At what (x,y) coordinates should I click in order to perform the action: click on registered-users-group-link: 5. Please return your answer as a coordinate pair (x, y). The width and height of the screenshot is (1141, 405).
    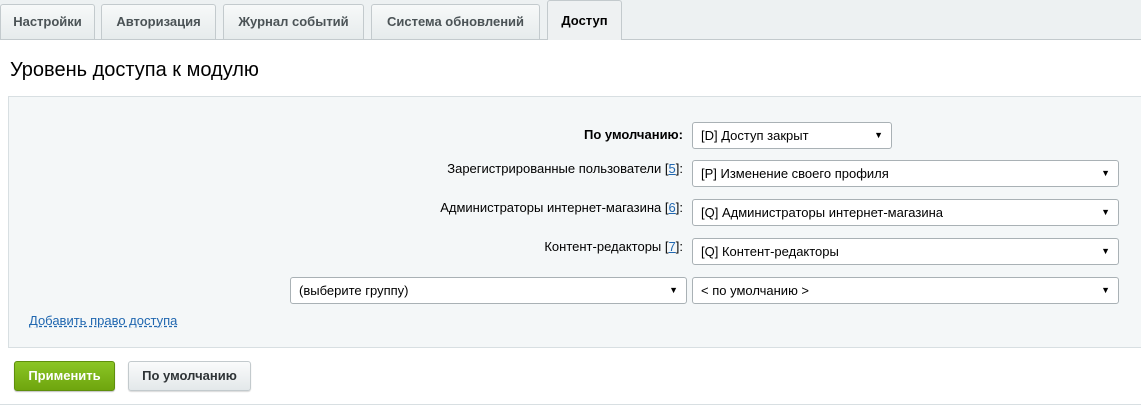
    Looking at the image, I should click on (672, 168).